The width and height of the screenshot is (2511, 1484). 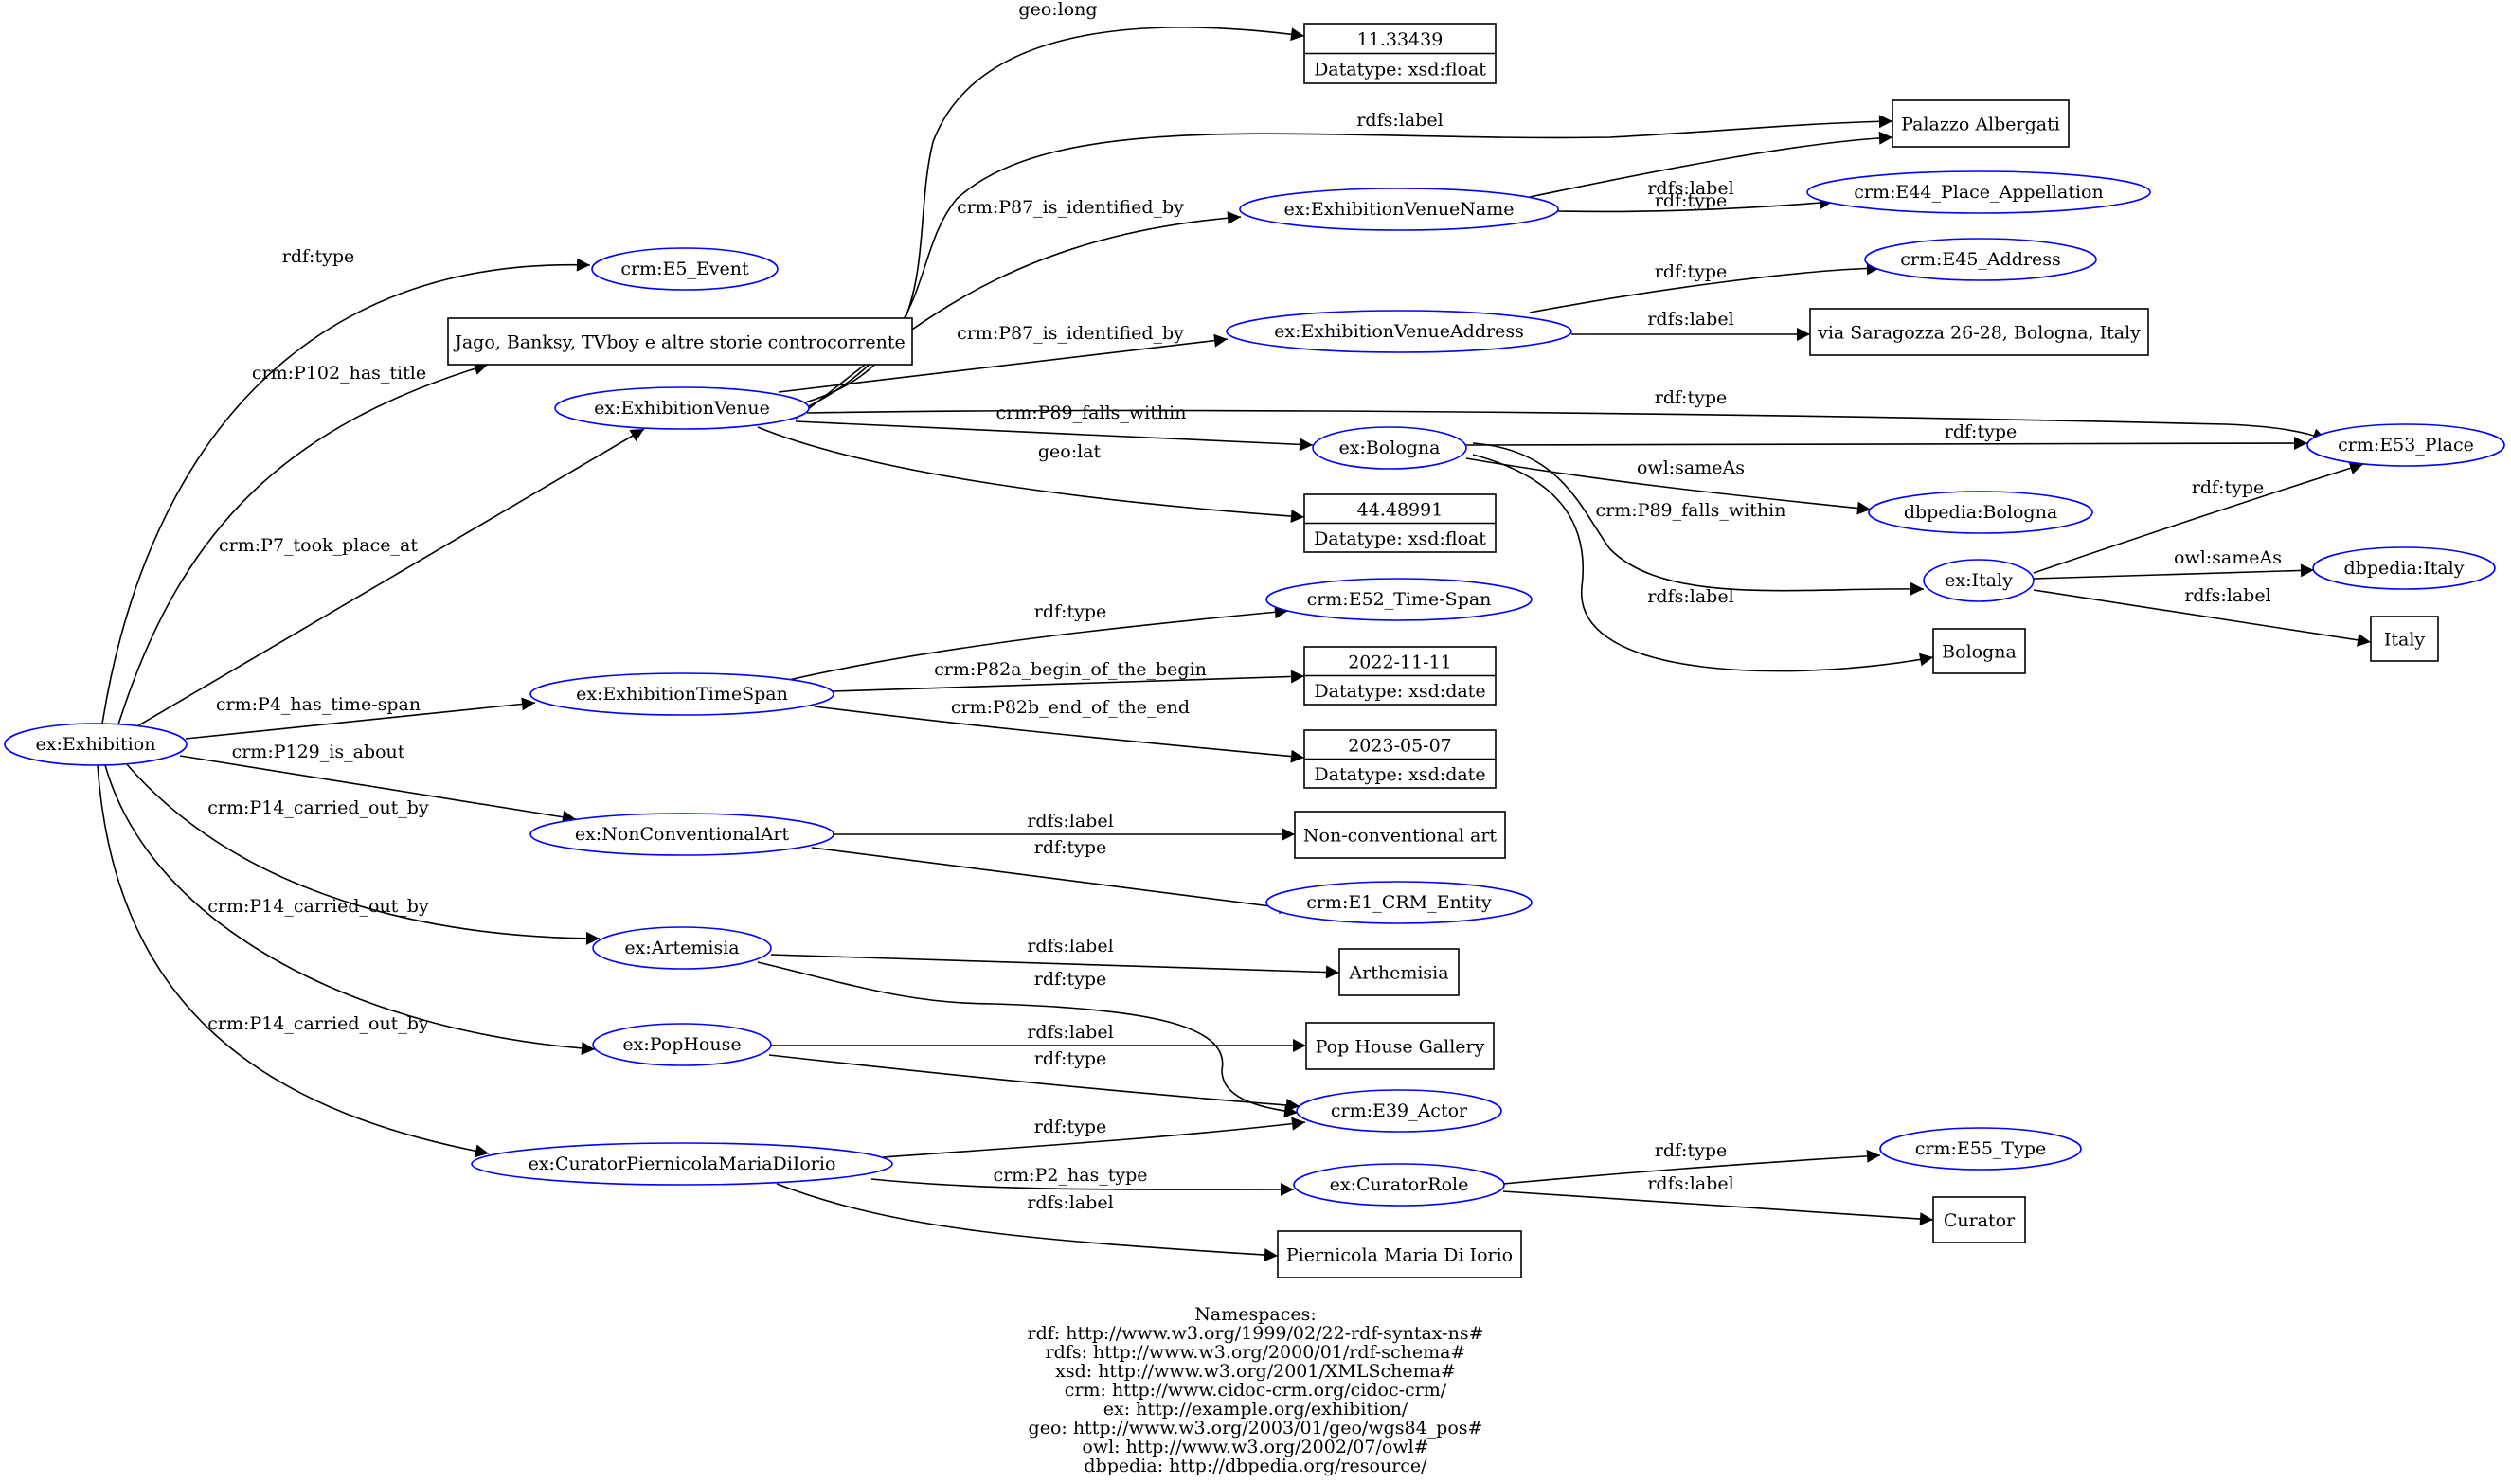 I want to click on node-label: ex:Artemisia, so click(x=682, y=948).